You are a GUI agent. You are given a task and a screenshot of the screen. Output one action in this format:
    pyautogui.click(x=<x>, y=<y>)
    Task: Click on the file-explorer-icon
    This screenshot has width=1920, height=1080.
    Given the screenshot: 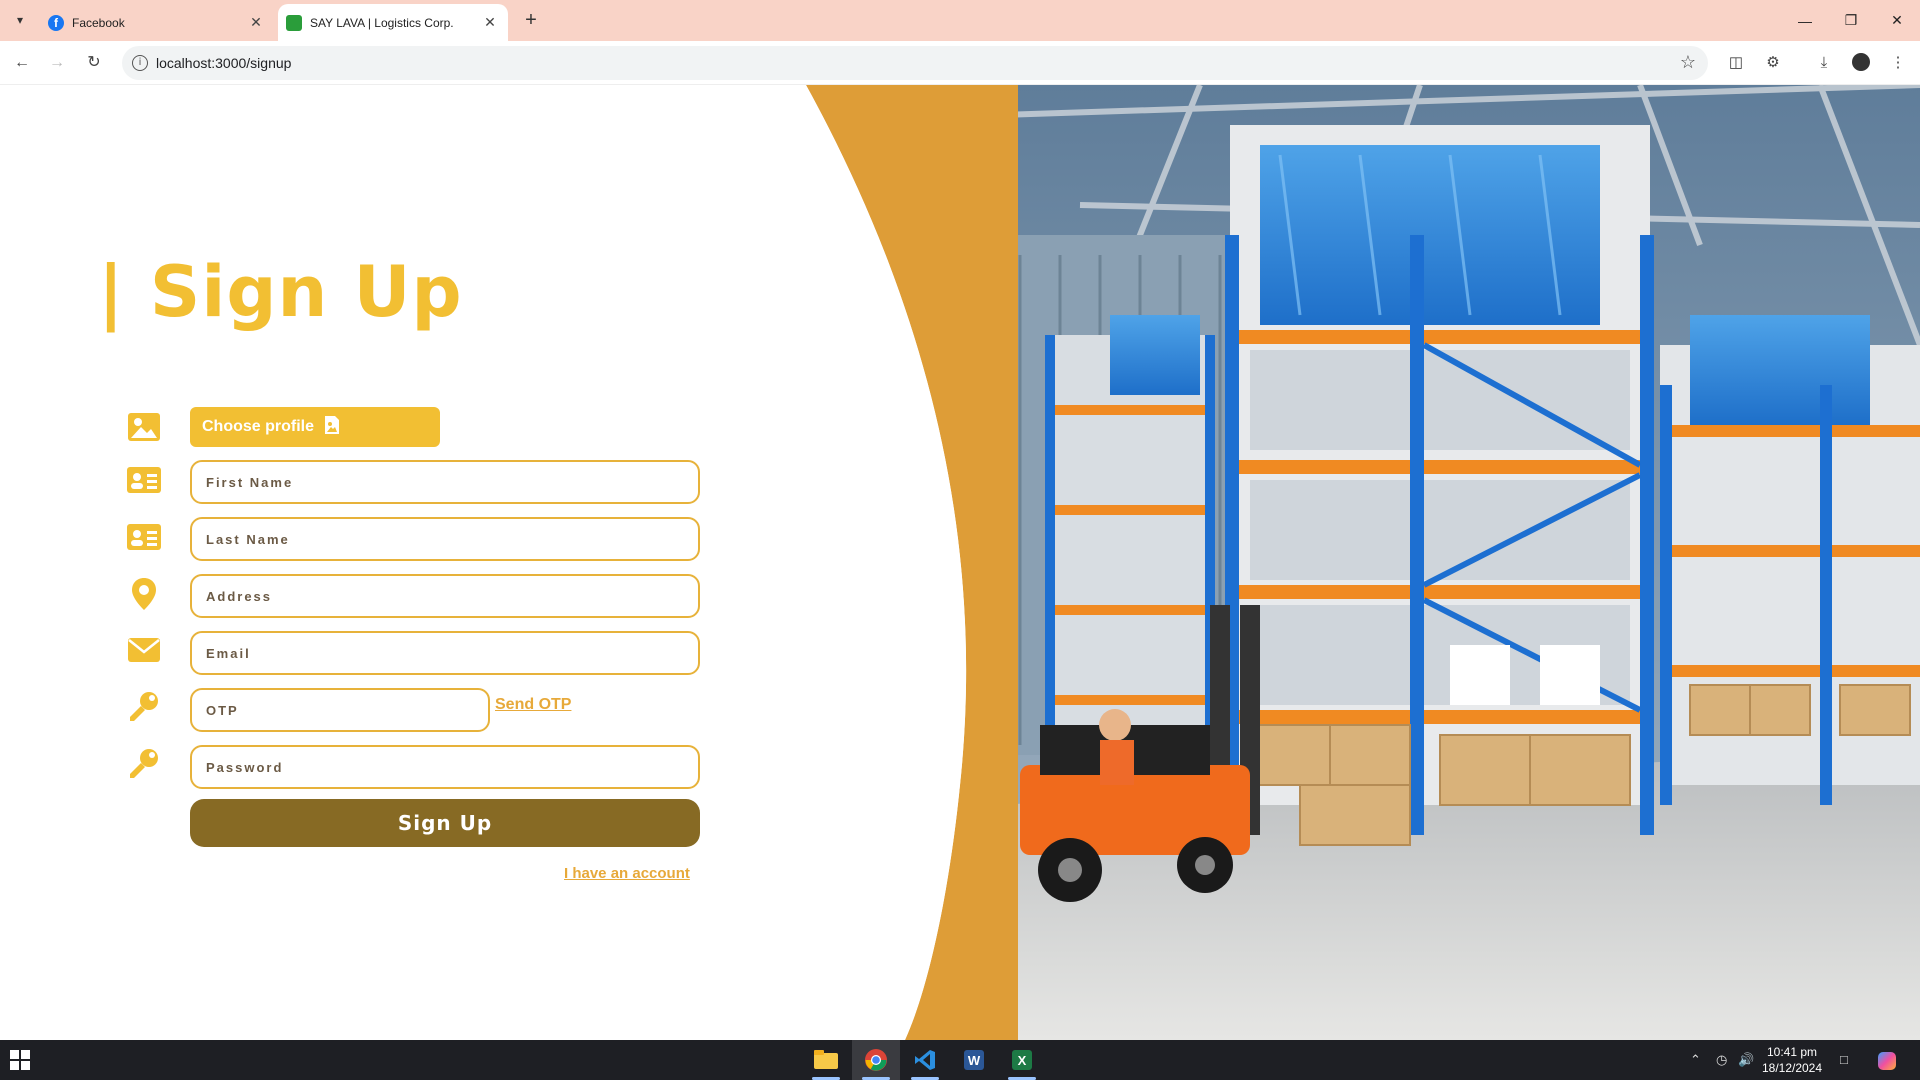 What is the action you would take?
    pyautogui.click(x=826, y=1060)
    